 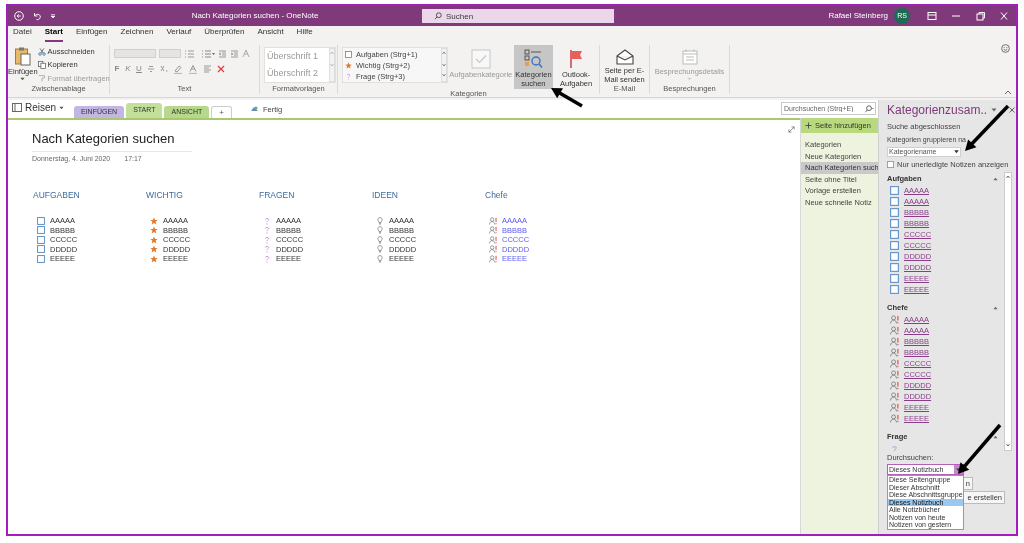 What do you see at coordinates (104, 139) in the screenshot?
I see `page-title: Nach Kategorien suchen` at bounding box center [104, 139].